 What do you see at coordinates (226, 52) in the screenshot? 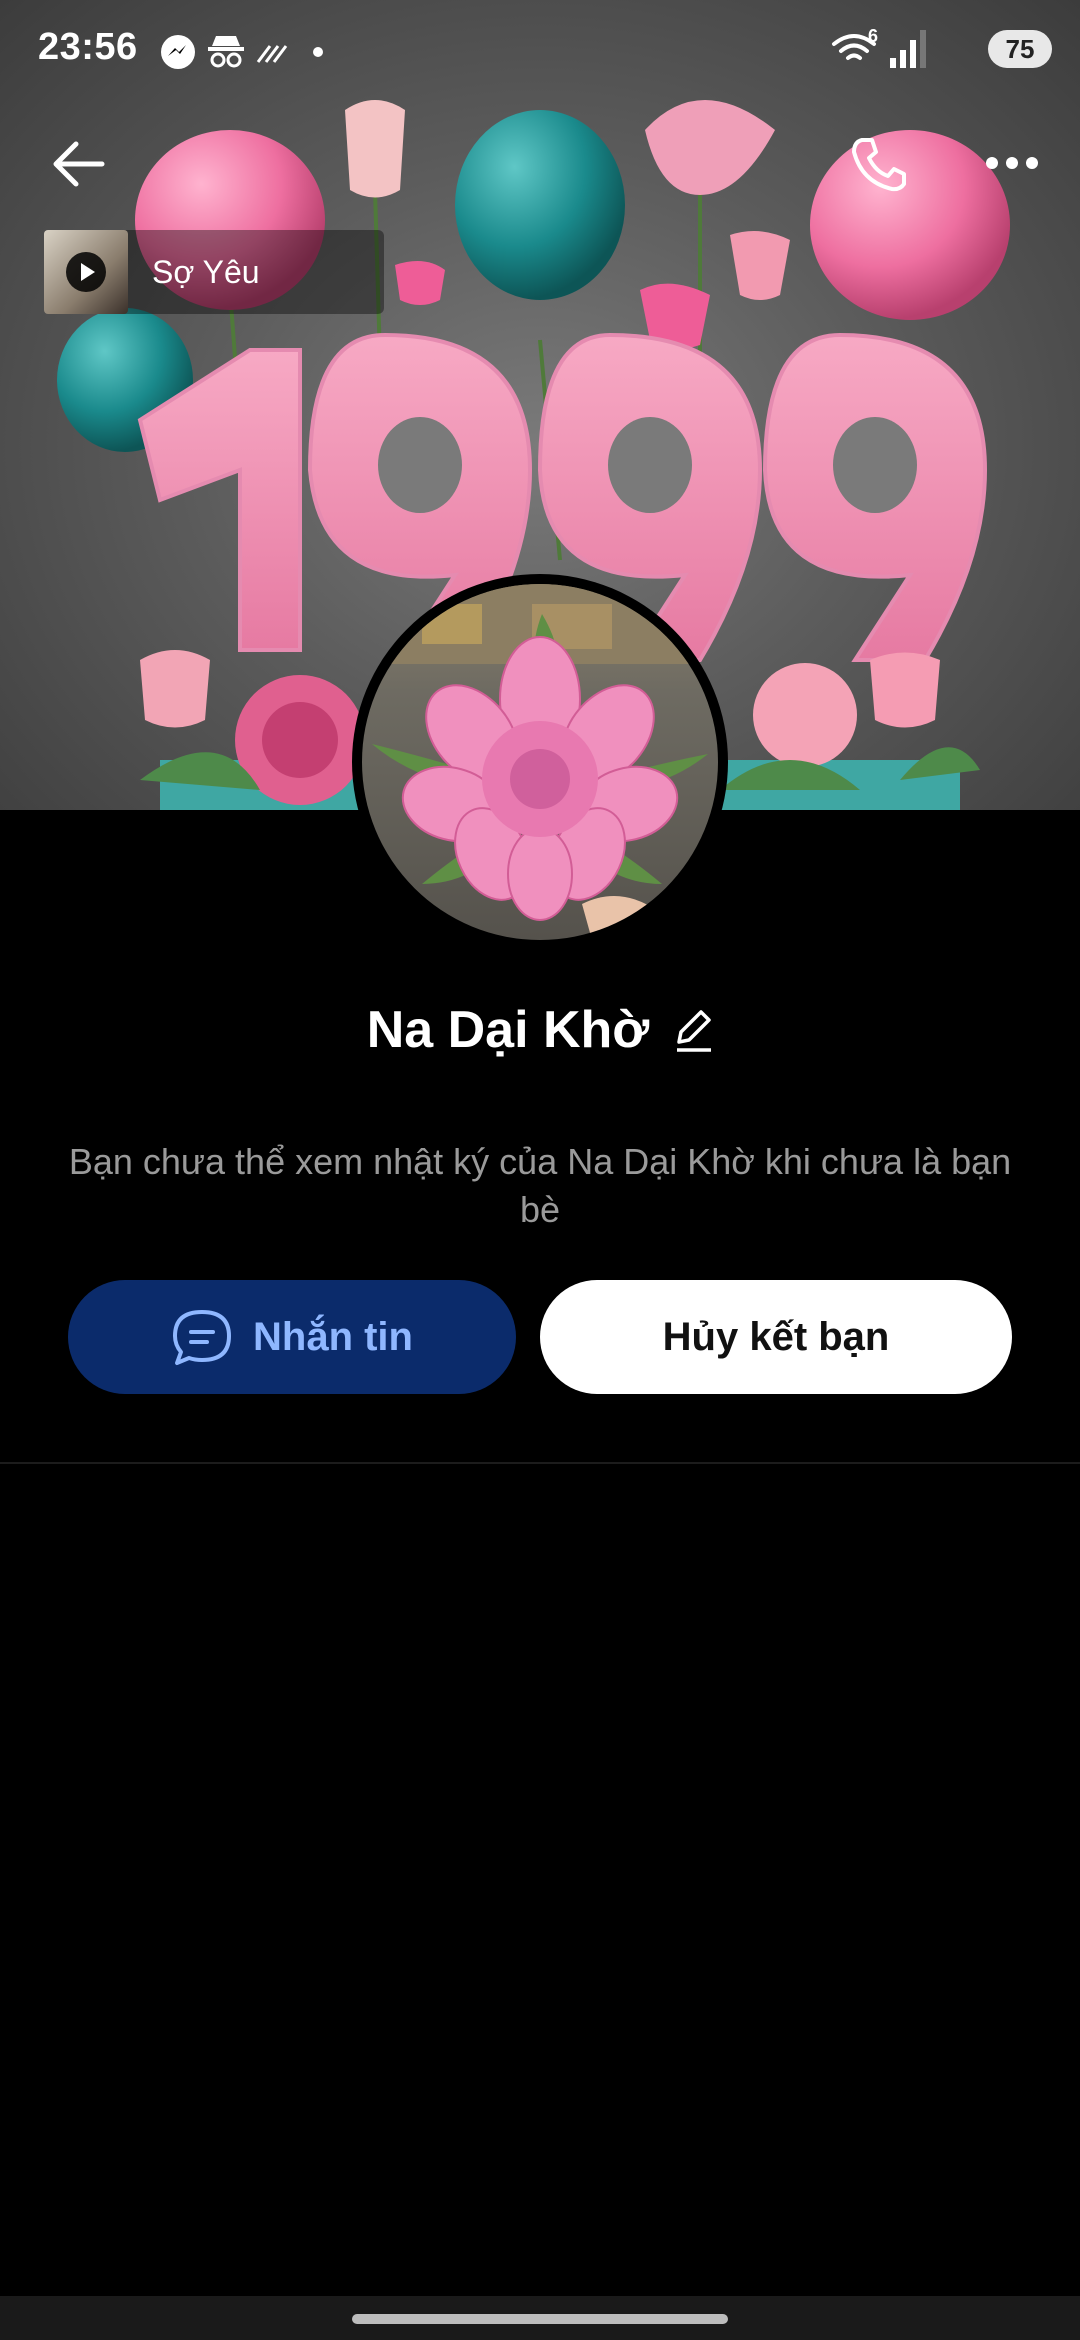
I see `incognito-icon` at bounding box center [226, 52].